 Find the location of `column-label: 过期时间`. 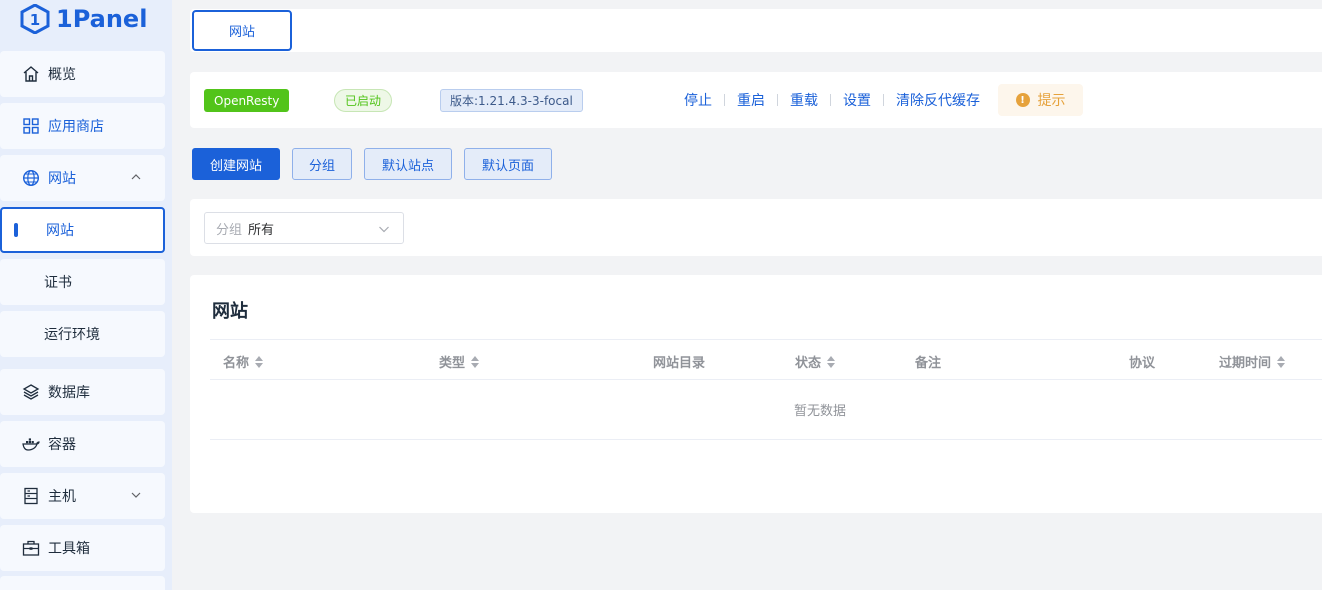

column-label: 过期时间 is located at coordinates (1245, 363).